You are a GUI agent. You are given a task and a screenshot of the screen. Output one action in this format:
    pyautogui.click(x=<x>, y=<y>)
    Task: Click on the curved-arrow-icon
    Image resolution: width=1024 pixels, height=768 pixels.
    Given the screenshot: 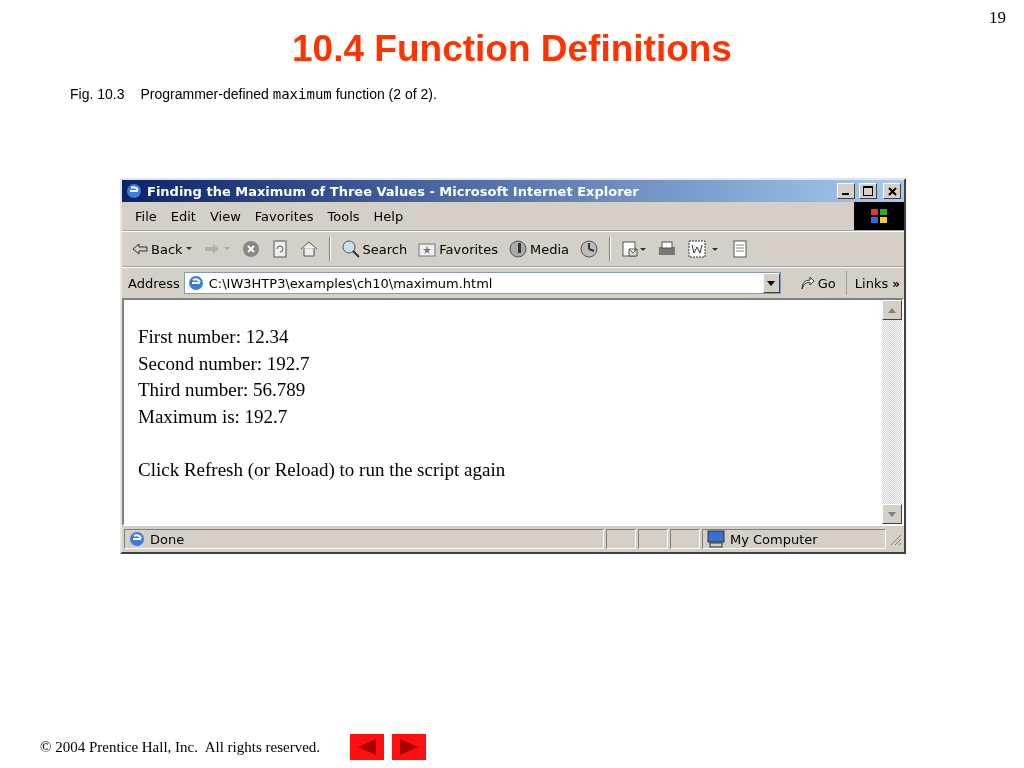 What is the action you would take?
    pyautogui.click(x=806, y=283)
    